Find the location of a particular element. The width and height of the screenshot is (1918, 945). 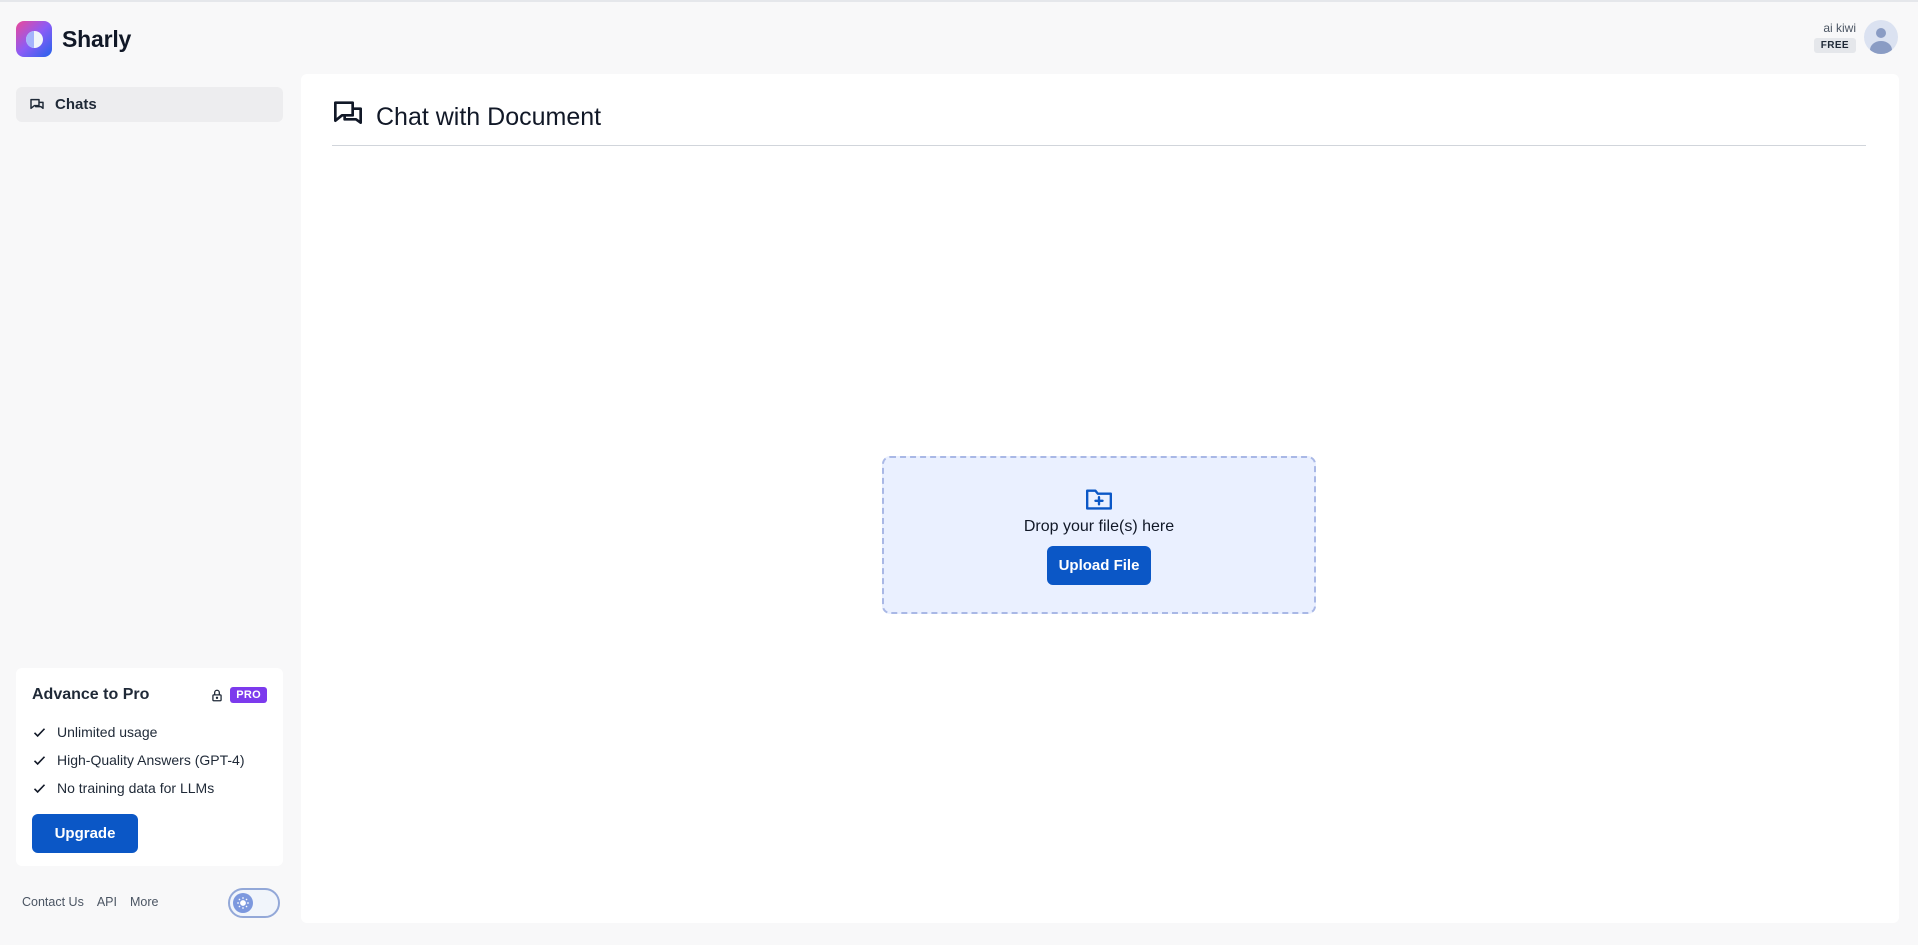

brand: Sharly is located at coordinates (73, 39).